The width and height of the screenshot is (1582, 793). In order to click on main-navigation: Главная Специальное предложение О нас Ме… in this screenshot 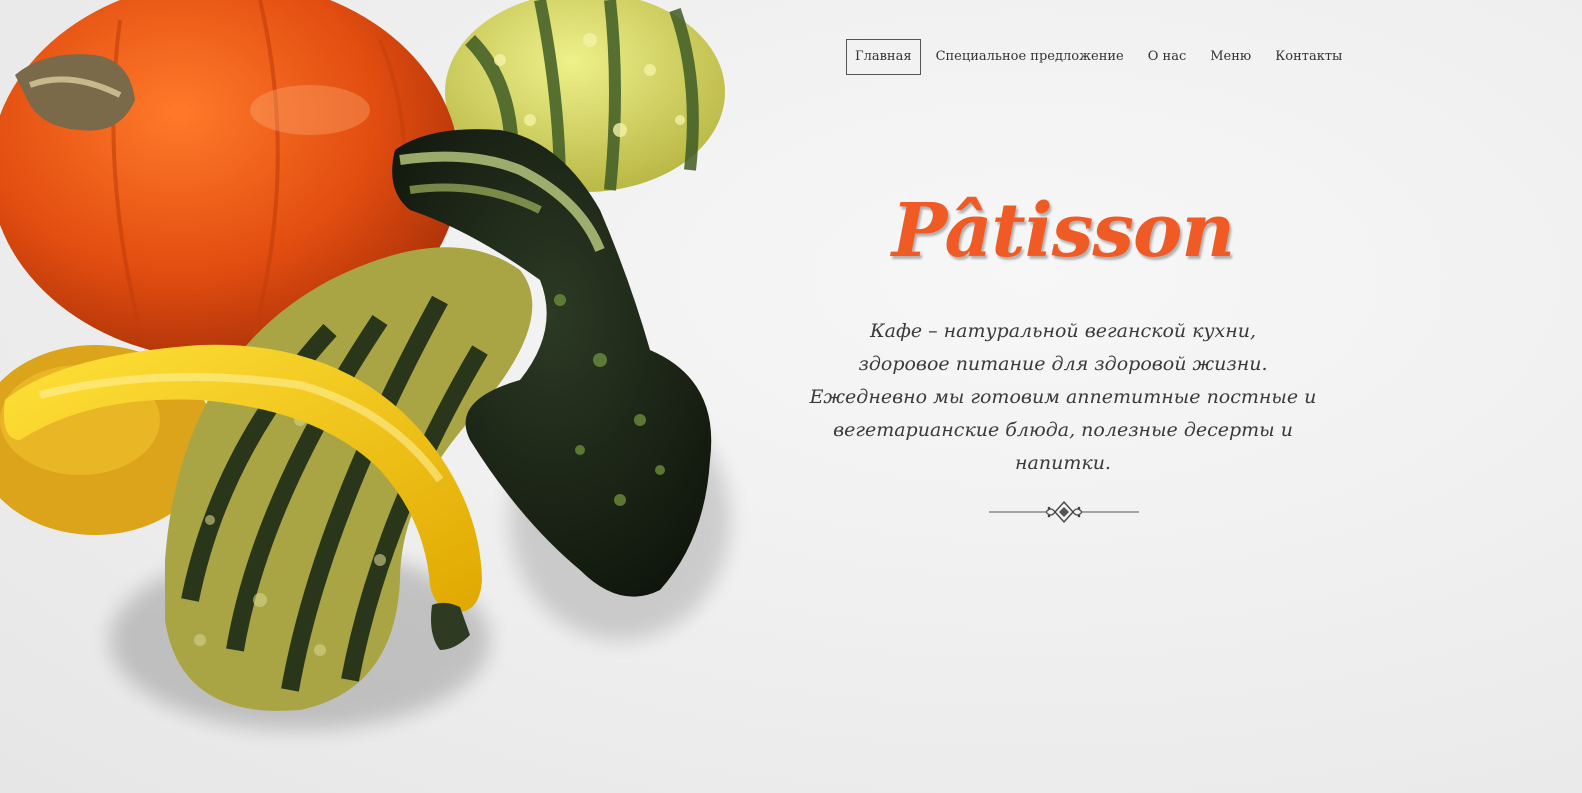, I will do `click(1098, 57)`.